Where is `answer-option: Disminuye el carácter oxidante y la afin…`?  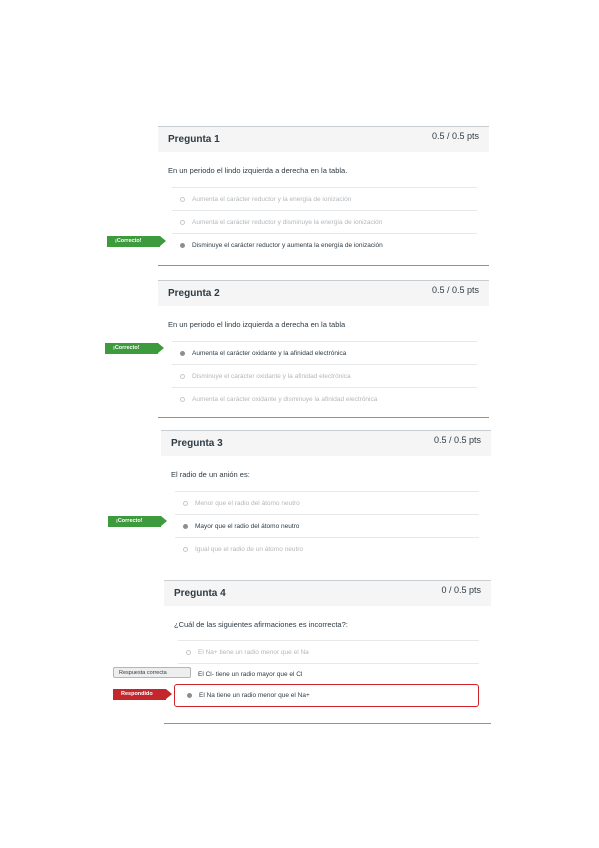
answer-option: Disminuye el carácter oxidante y la afin… is located at coordinates (324, 375).